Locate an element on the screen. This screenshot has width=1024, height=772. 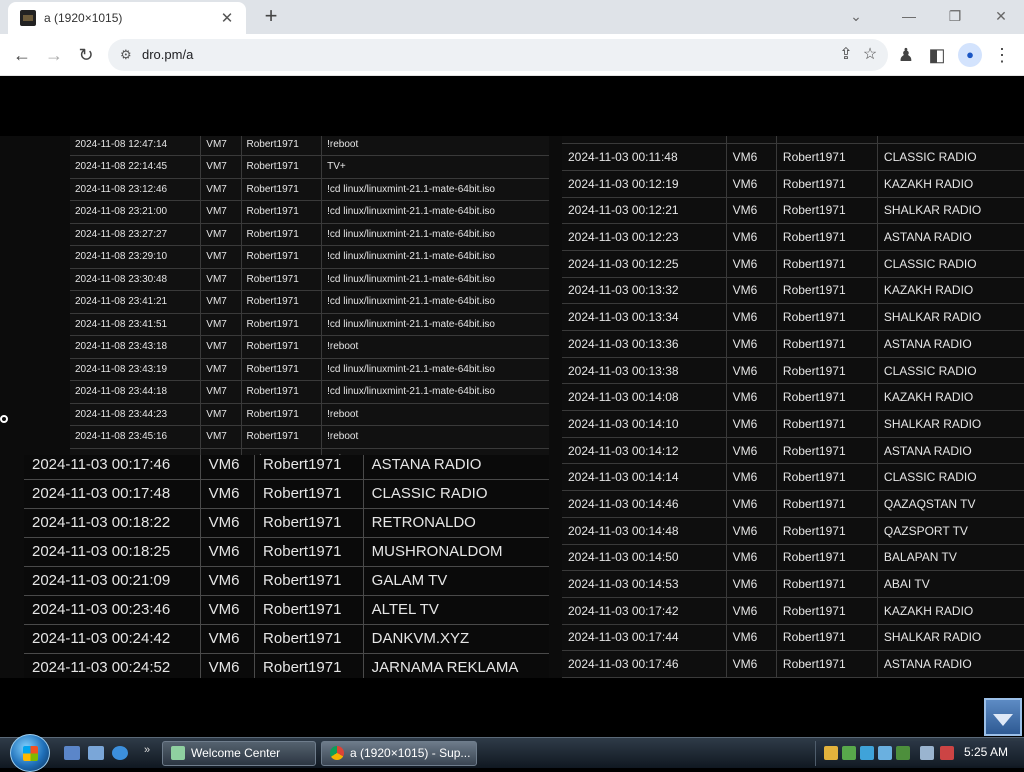
address-bar: ⚙ dro.pm/a ⇪ ☆ is located at coordinates (498, 55).